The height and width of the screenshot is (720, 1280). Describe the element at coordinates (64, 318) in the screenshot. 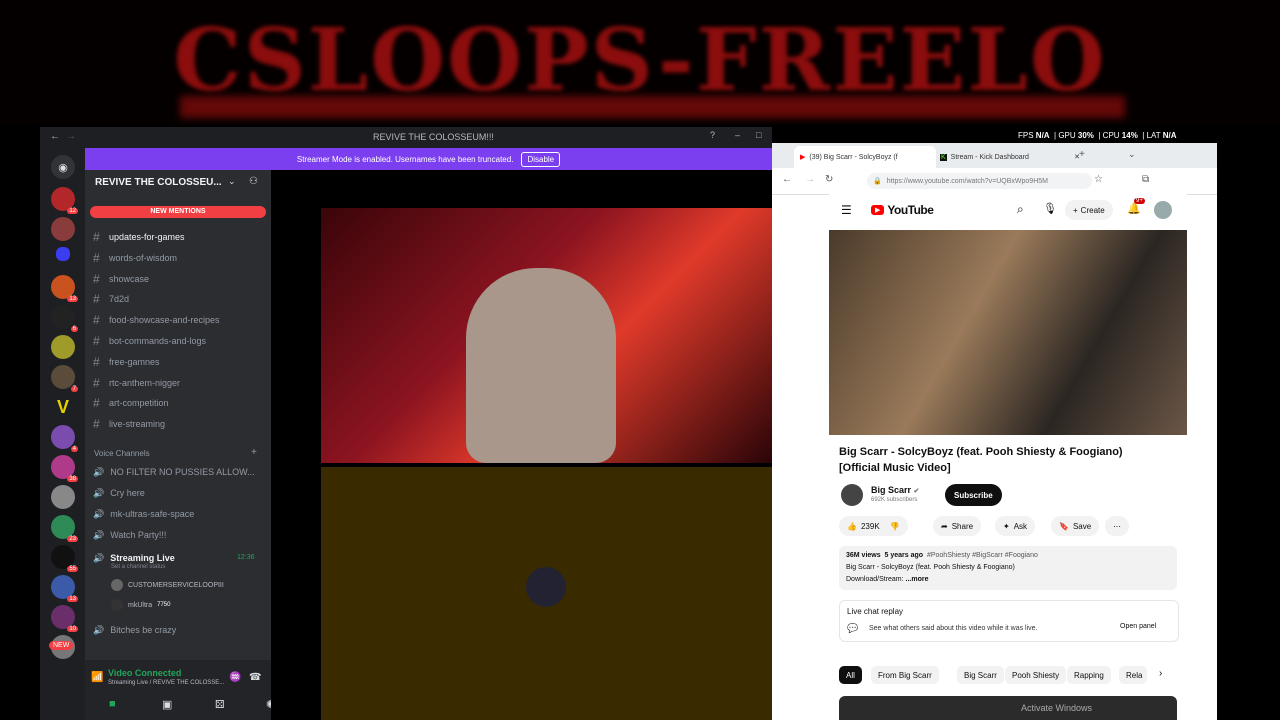

I see `server-icon: 6` at that location.